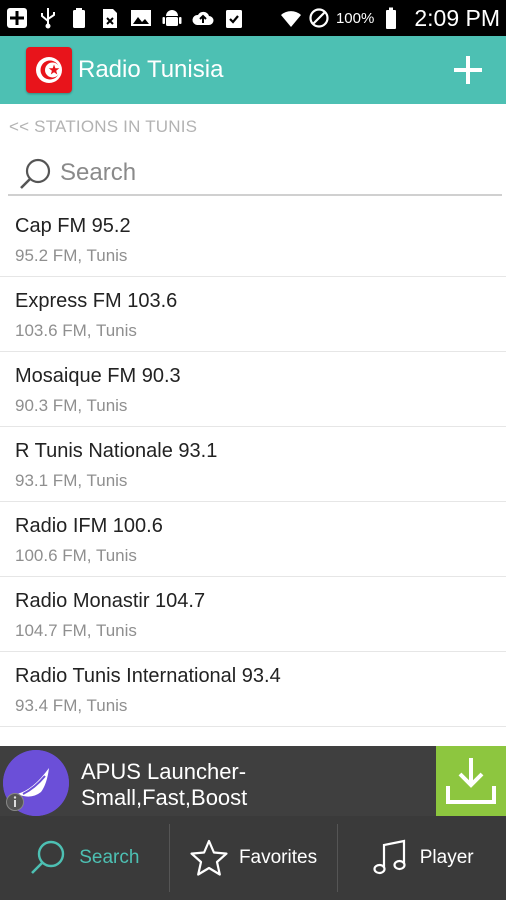 This screenshot has width=506, height=900. What do you see at coordinates (103, 127) in the screenshot?
I see `breadcrumb-back-link: << STATIONS IN TUNIS` at bounding box center [103, 127].